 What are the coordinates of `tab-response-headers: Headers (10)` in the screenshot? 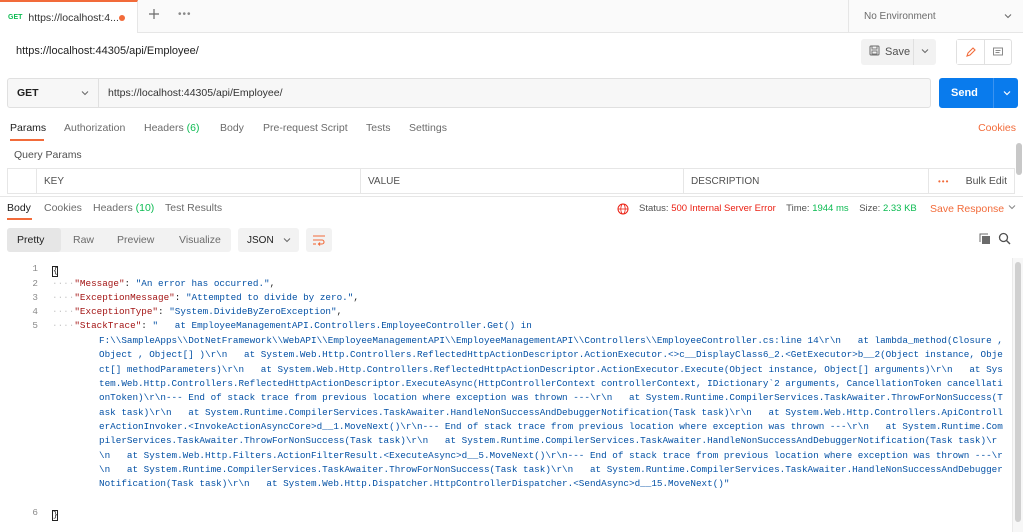 It's located at (123, 208).